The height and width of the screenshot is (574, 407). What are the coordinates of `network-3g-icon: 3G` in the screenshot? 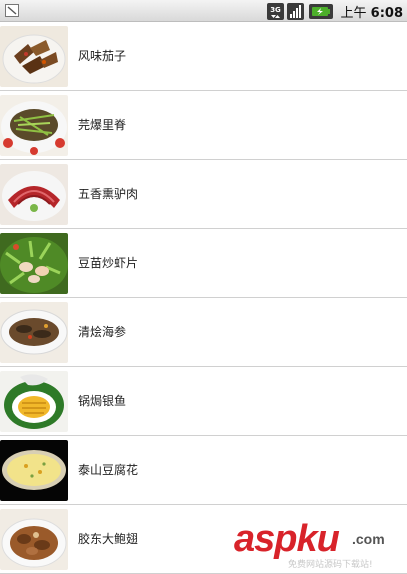 It's located at (275, 11).